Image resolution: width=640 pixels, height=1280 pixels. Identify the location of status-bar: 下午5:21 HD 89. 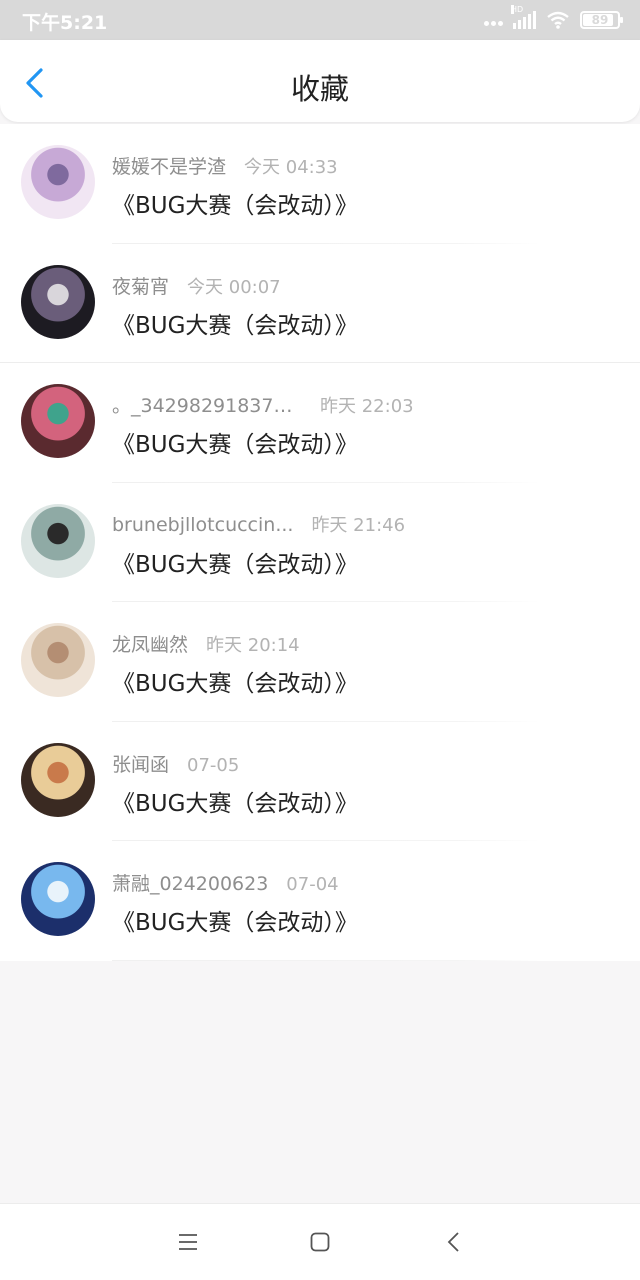
(320, 20).